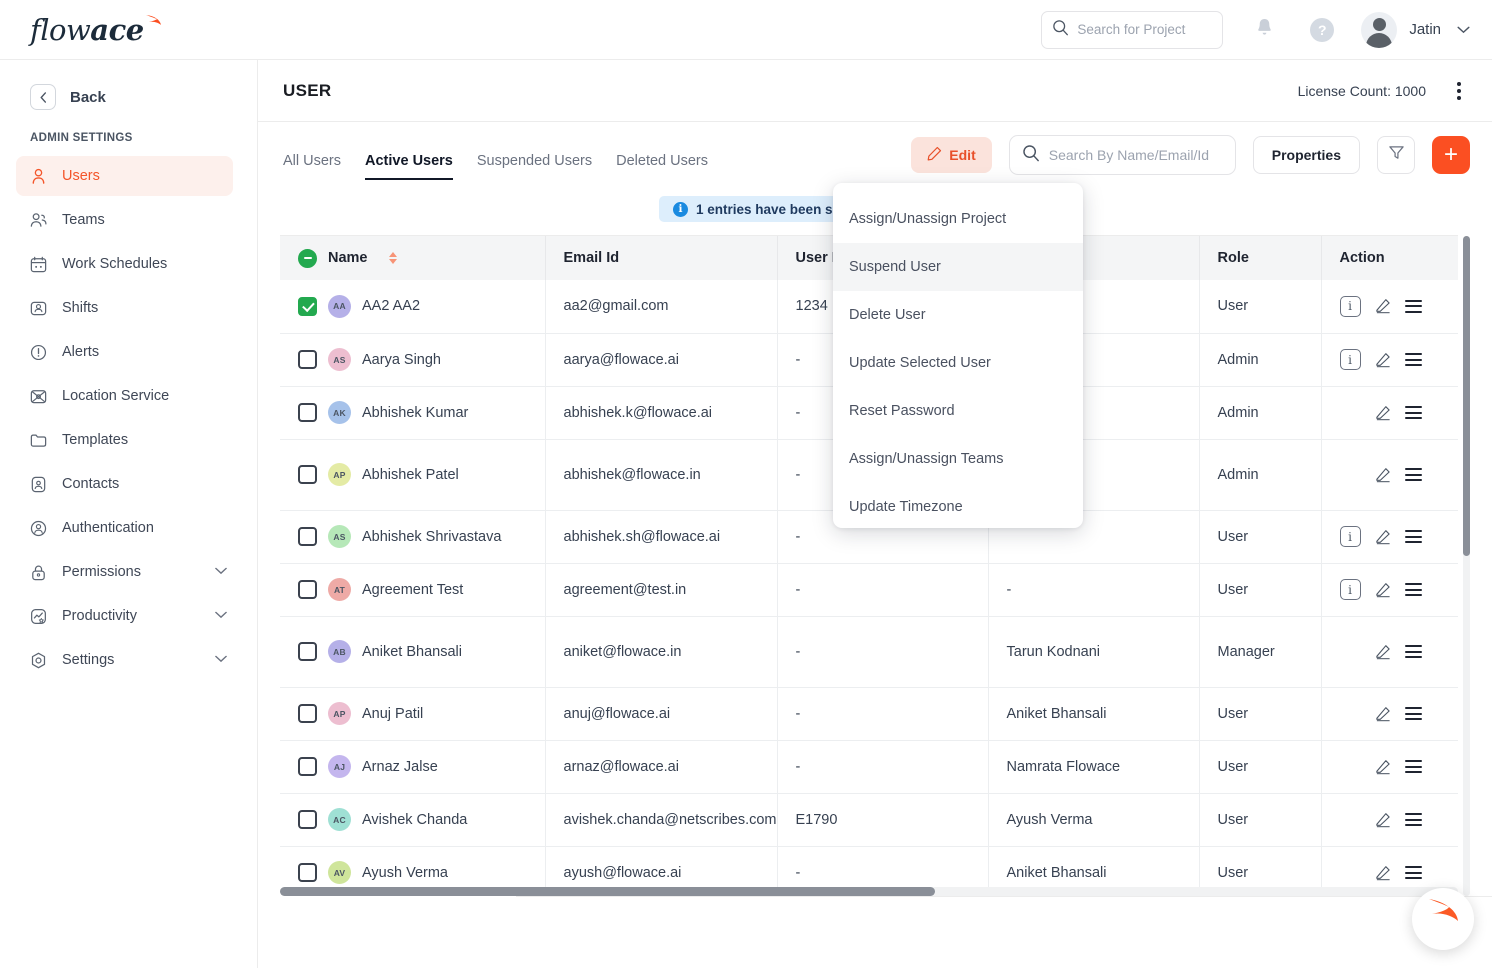  Describe the element at coordinates (392, 258) in the screenshot. I see `sort-toggle-icon` at that location.